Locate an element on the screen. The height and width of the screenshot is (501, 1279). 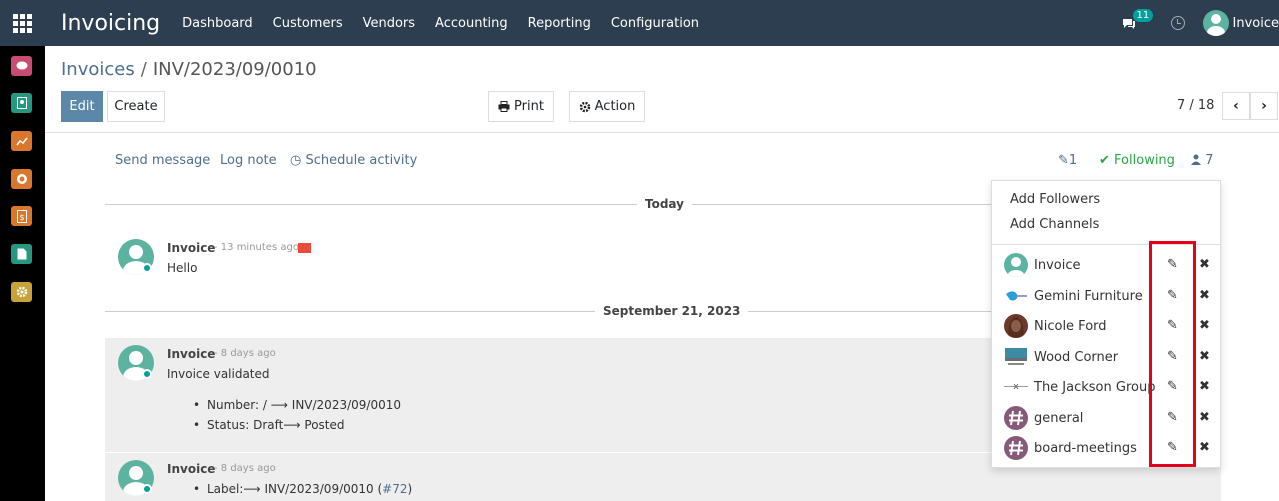
breadcrumb: Invoices / INV/2023/09/0010 is located at coordinates (189, 69).